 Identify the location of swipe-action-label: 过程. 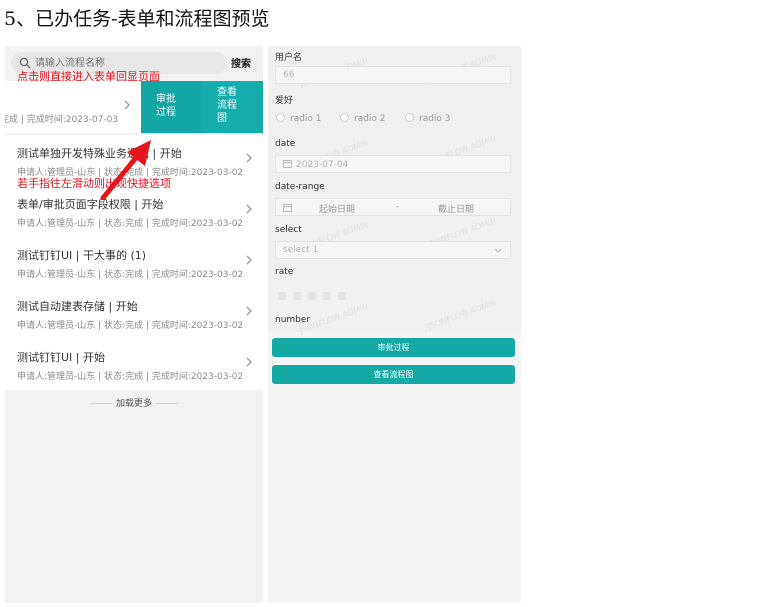
(166, 112).